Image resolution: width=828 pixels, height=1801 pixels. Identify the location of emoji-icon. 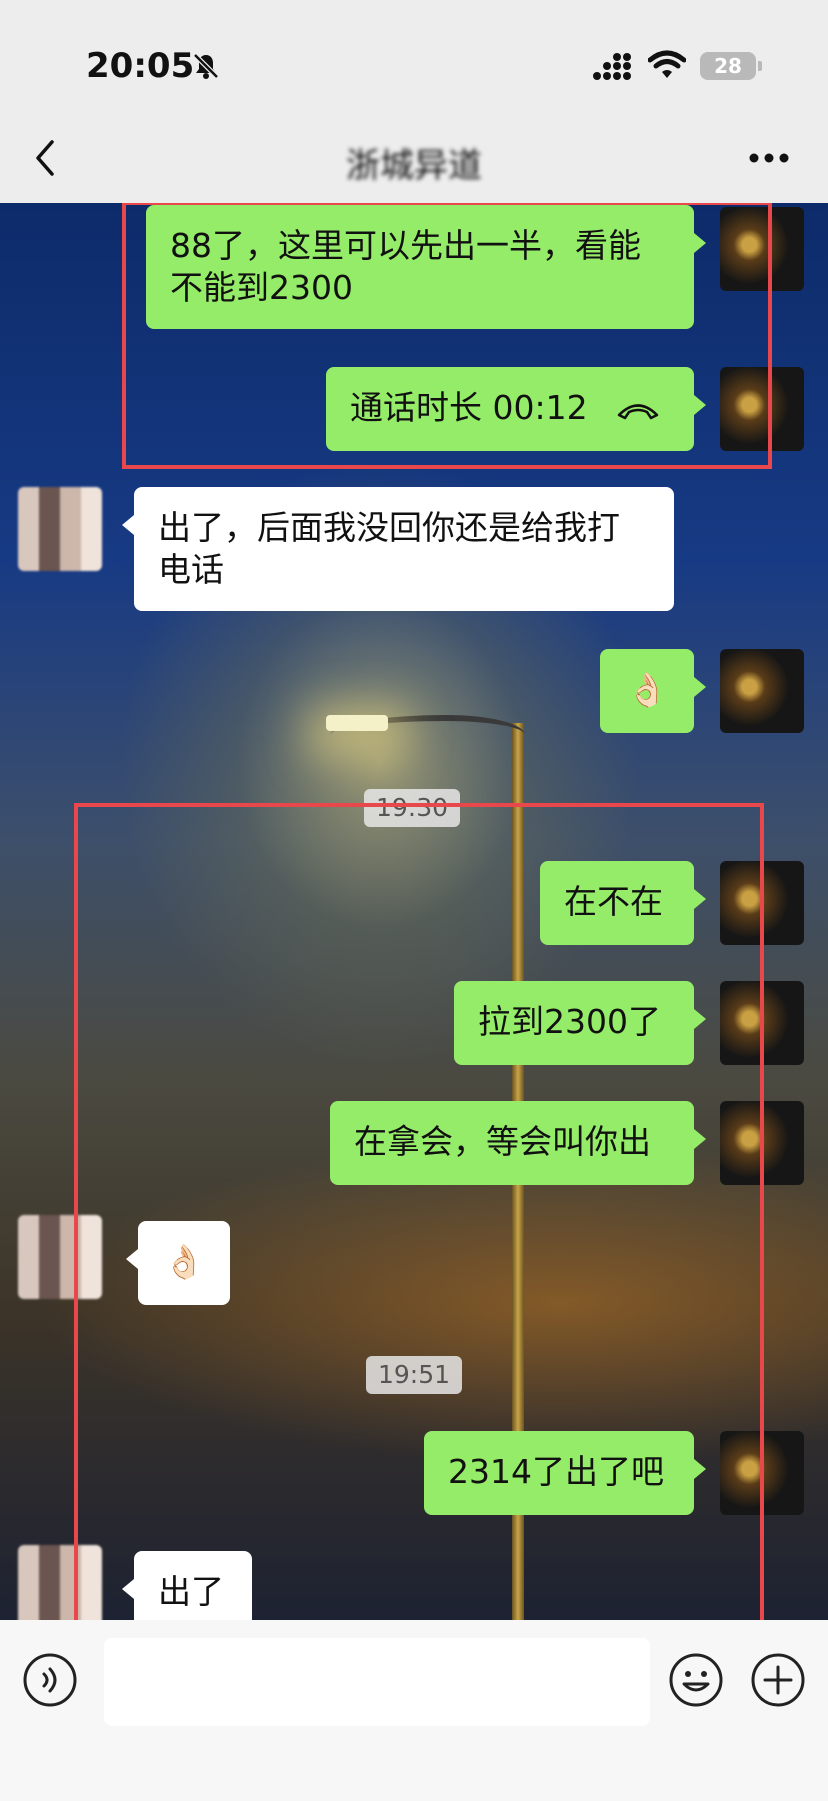
(696, 1680).